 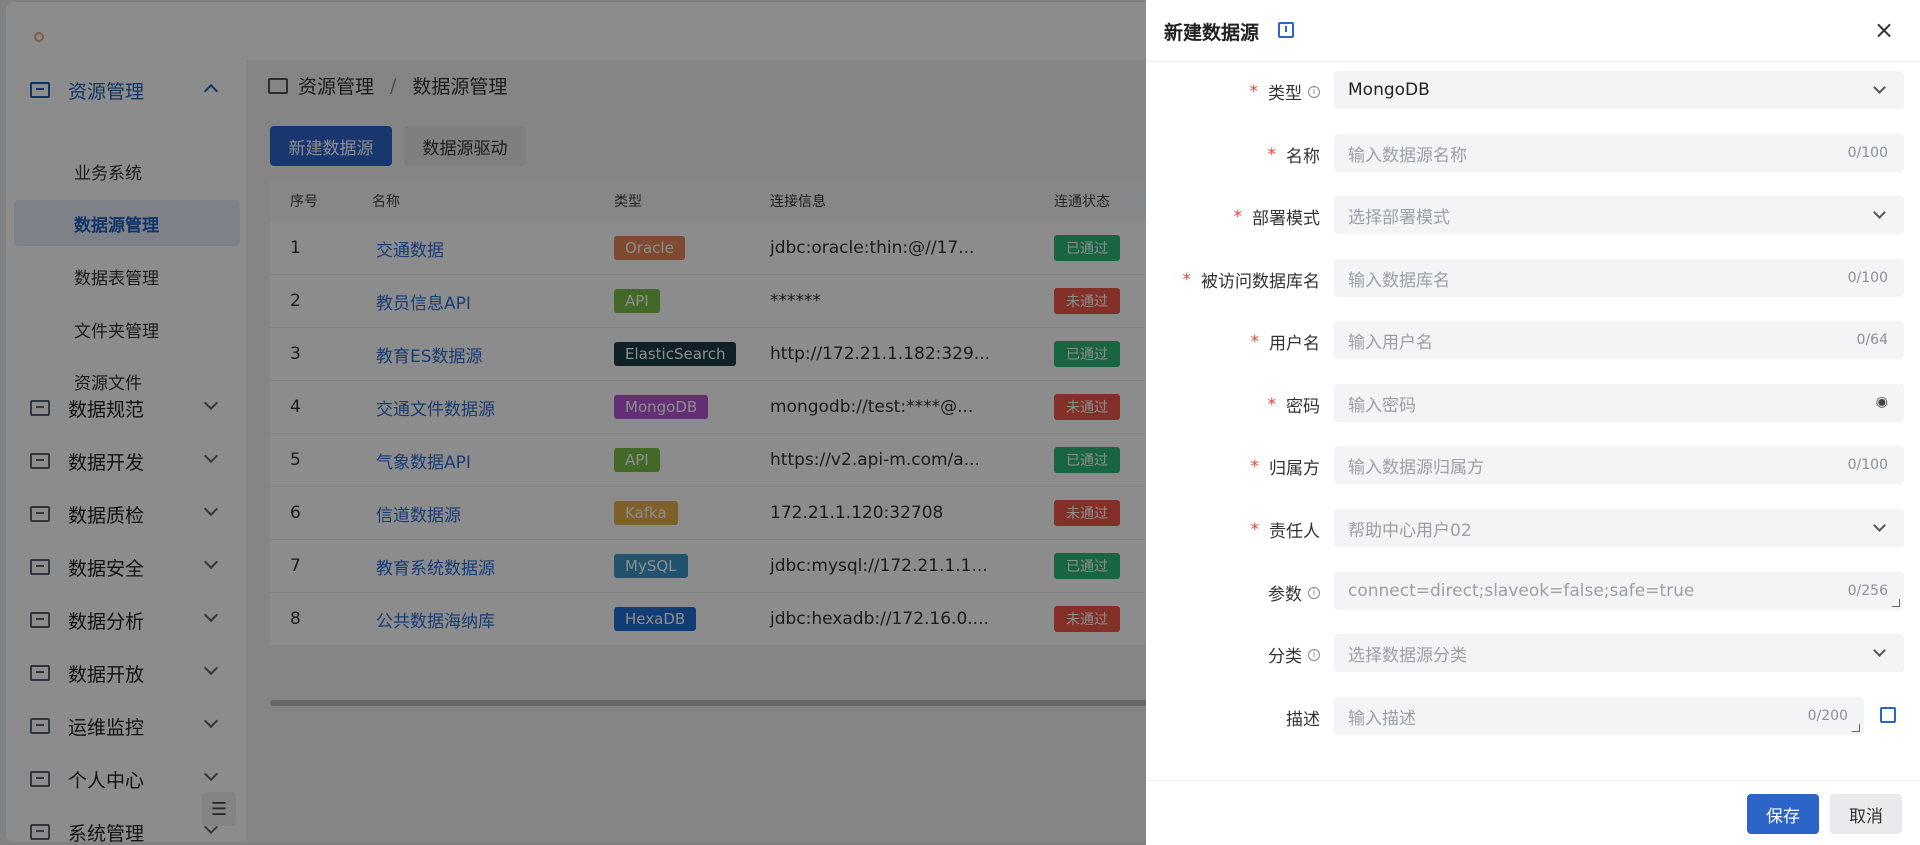 I want to click on char-counter: 0/64, so click(x=1872, y=340).